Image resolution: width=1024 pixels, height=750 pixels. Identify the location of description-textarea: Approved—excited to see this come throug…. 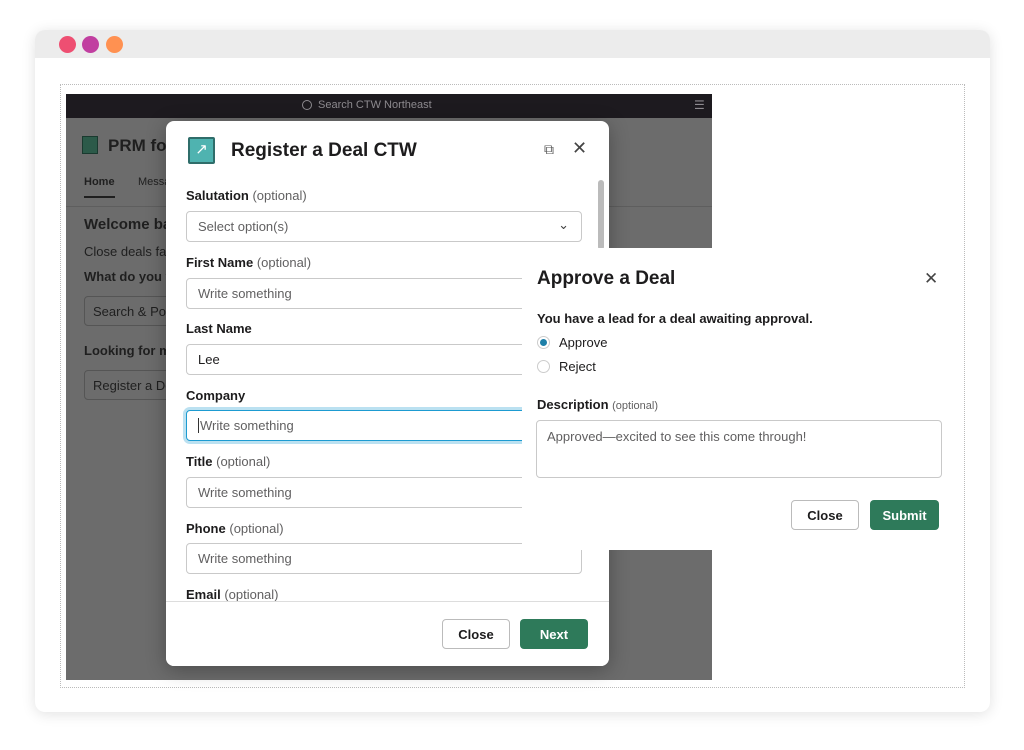
(739, 449).